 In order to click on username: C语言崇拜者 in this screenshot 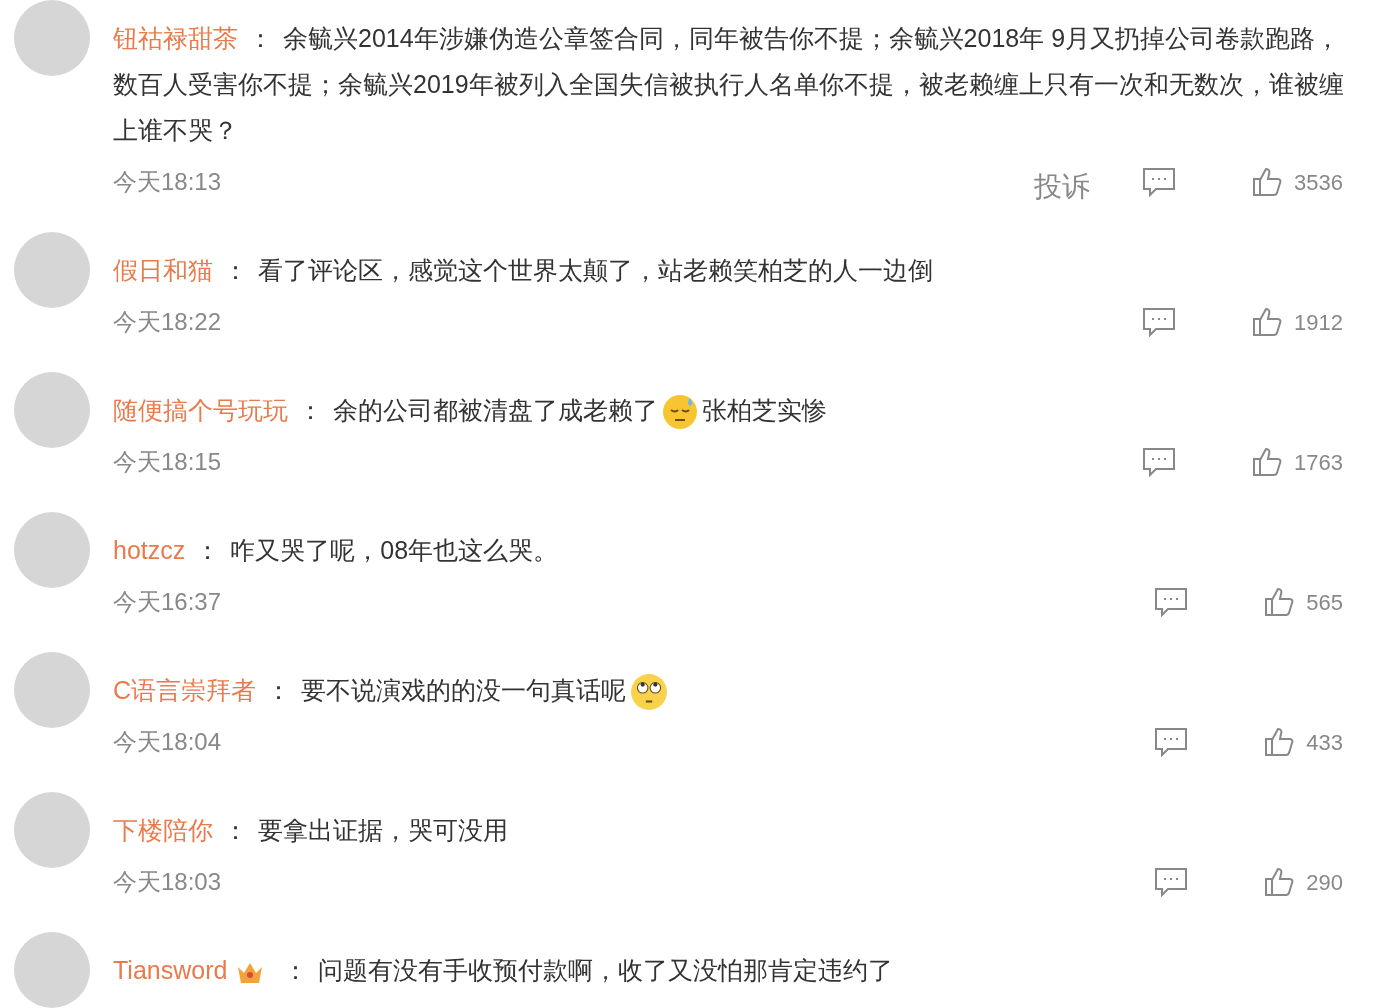, I will do `click(185, 690)`.